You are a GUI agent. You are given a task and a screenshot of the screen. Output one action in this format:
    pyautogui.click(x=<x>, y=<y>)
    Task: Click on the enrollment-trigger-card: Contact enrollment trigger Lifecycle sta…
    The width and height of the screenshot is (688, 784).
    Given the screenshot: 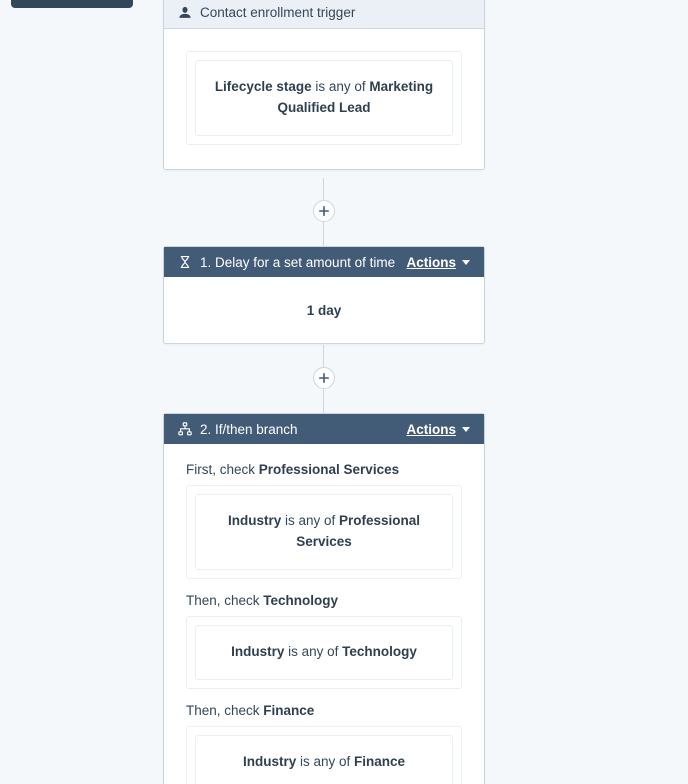 What is the action you would take?
    pyautogui.click(x=324, y=85)
    